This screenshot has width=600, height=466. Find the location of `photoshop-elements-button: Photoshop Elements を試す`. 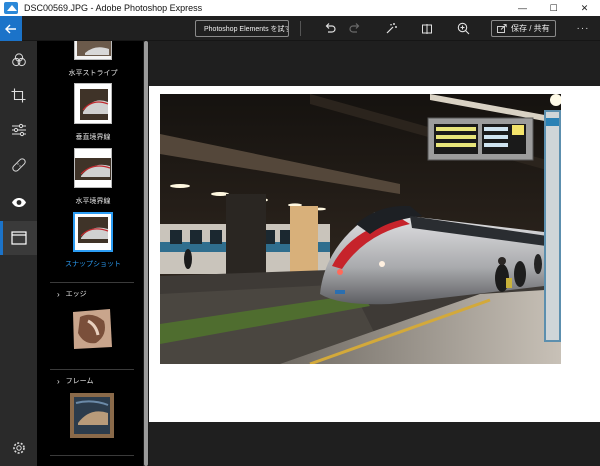

photoshop-elements-button: Photoshop Elements を試す is located at coordinates (242, 28).